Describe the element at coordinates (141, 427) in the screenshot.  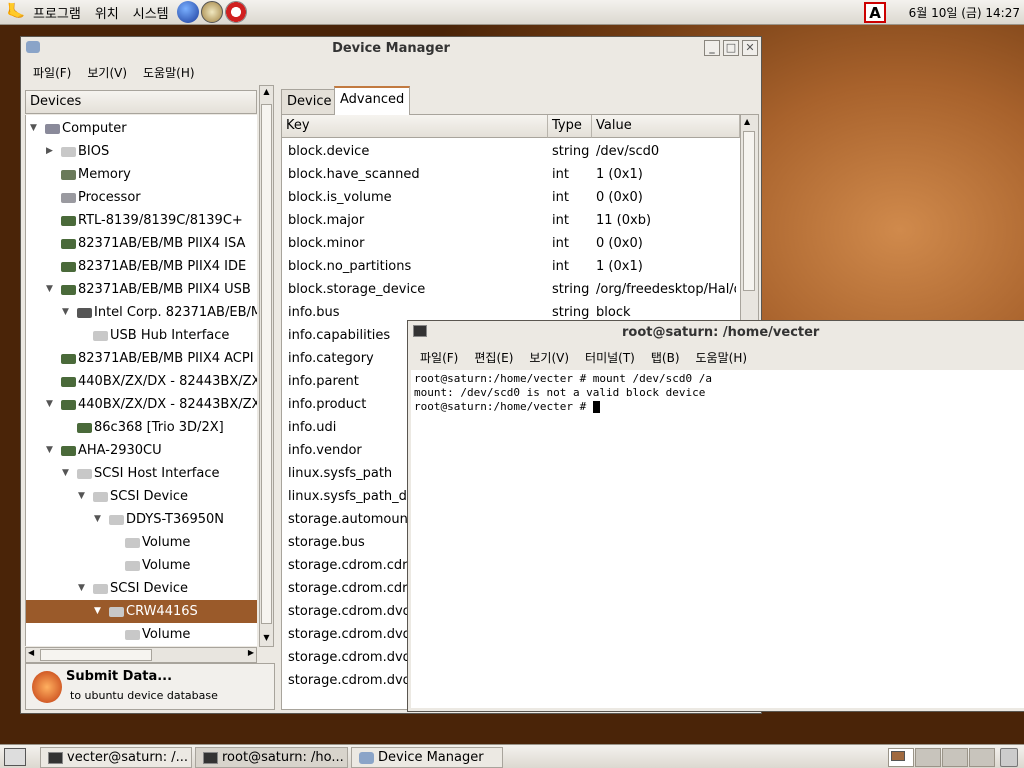
I see `tree-node: 86c368 [Trio 3D/2X]` at that location.